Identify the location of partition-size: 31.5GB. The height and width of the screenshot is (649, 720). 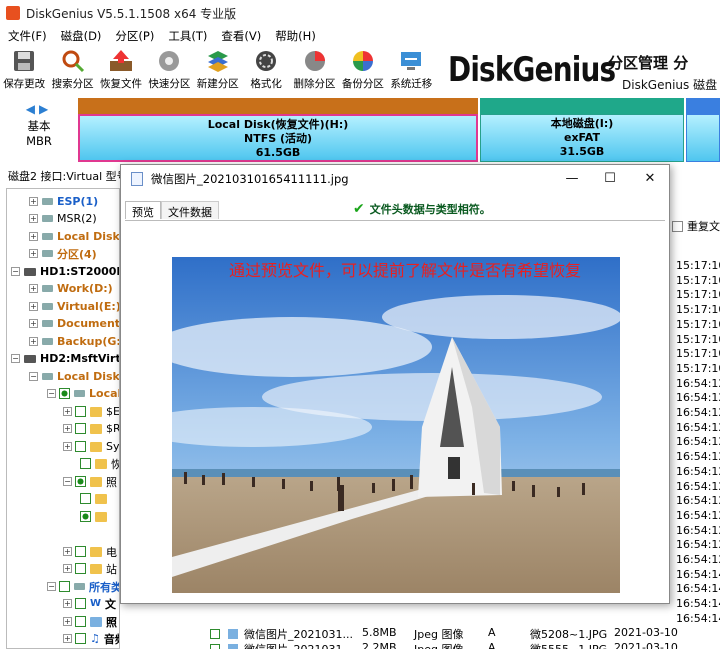
(582, 151).